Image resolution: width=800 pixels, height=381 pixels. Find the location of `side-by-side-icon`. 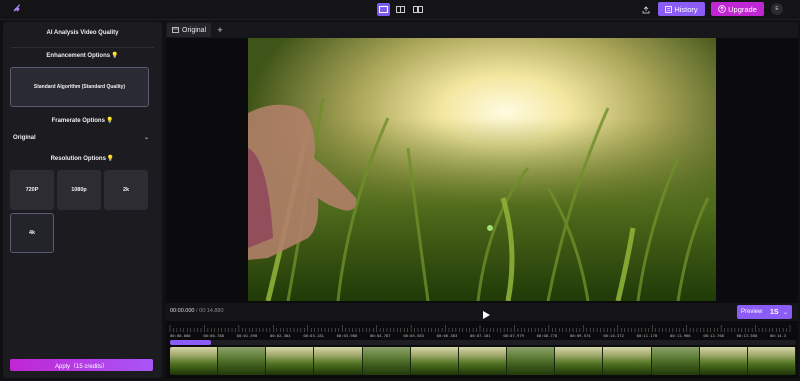

side-by-side-icon is located at coordinates (417, 9).